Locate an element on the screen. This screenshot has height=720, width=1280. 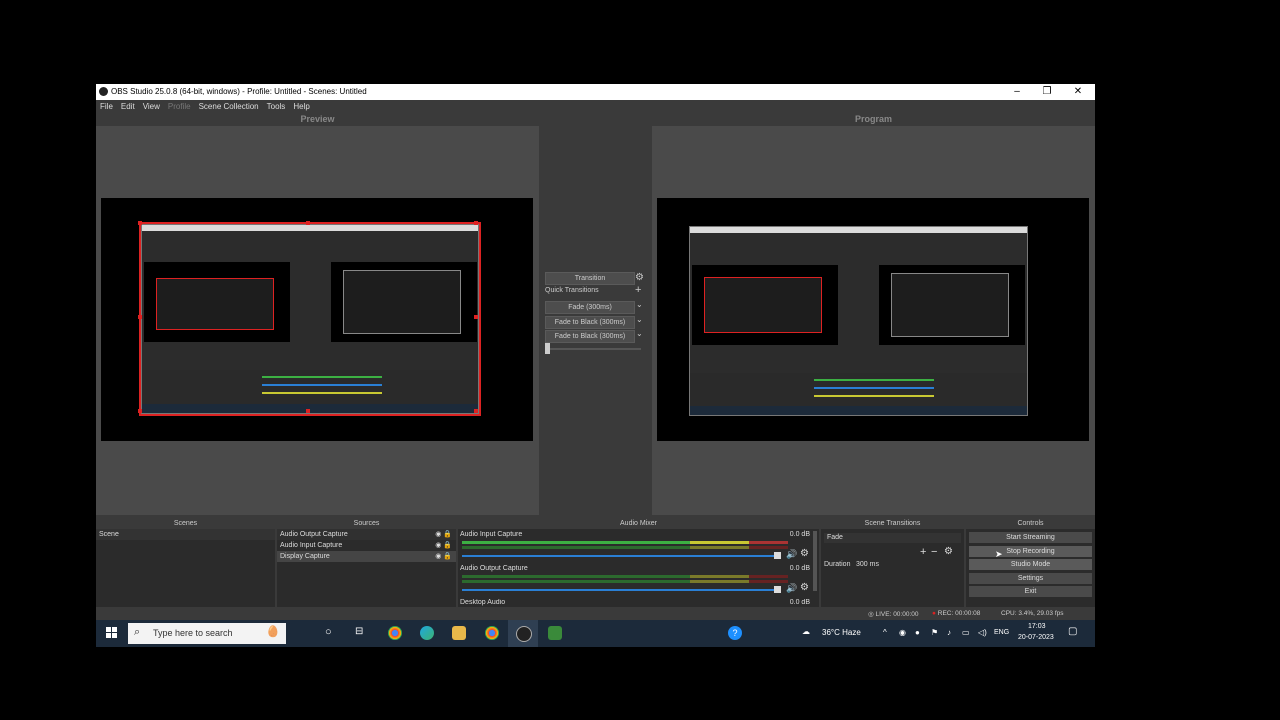
obs-taskbar-active is located at coordinates (523, 633).